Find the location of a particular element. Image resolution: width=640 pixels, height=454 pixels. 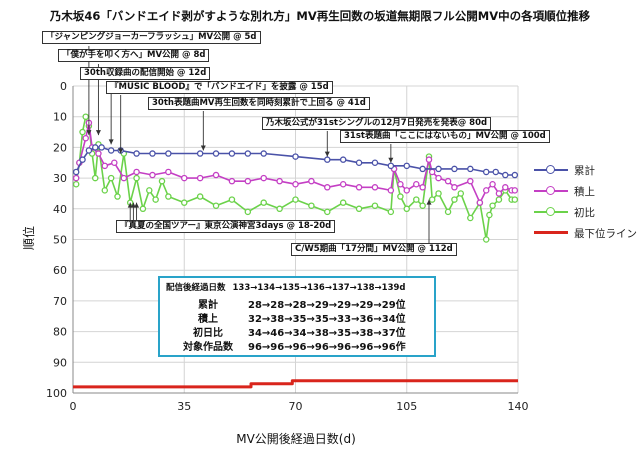

y-tick-label: 80 is located at coordinates (60, 332).